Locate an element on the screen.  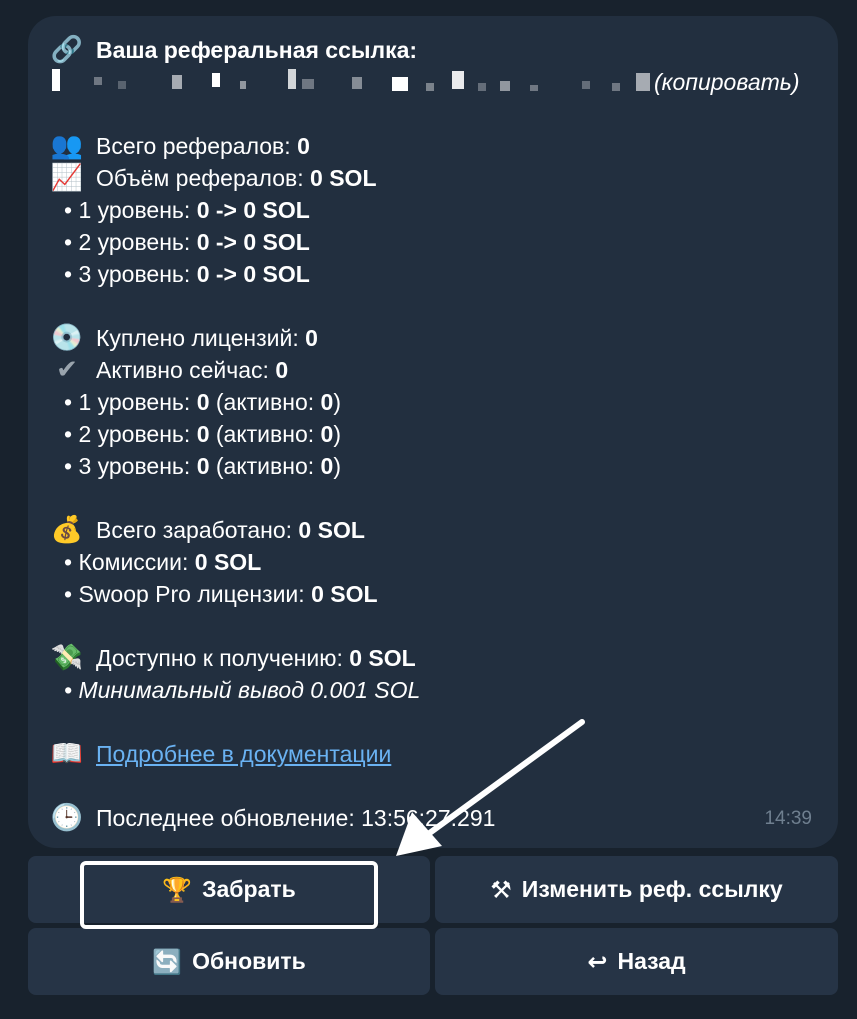
change-ref-link-button: ⚒ Изменить реф. ссылку is located at coordinates (636, 889).